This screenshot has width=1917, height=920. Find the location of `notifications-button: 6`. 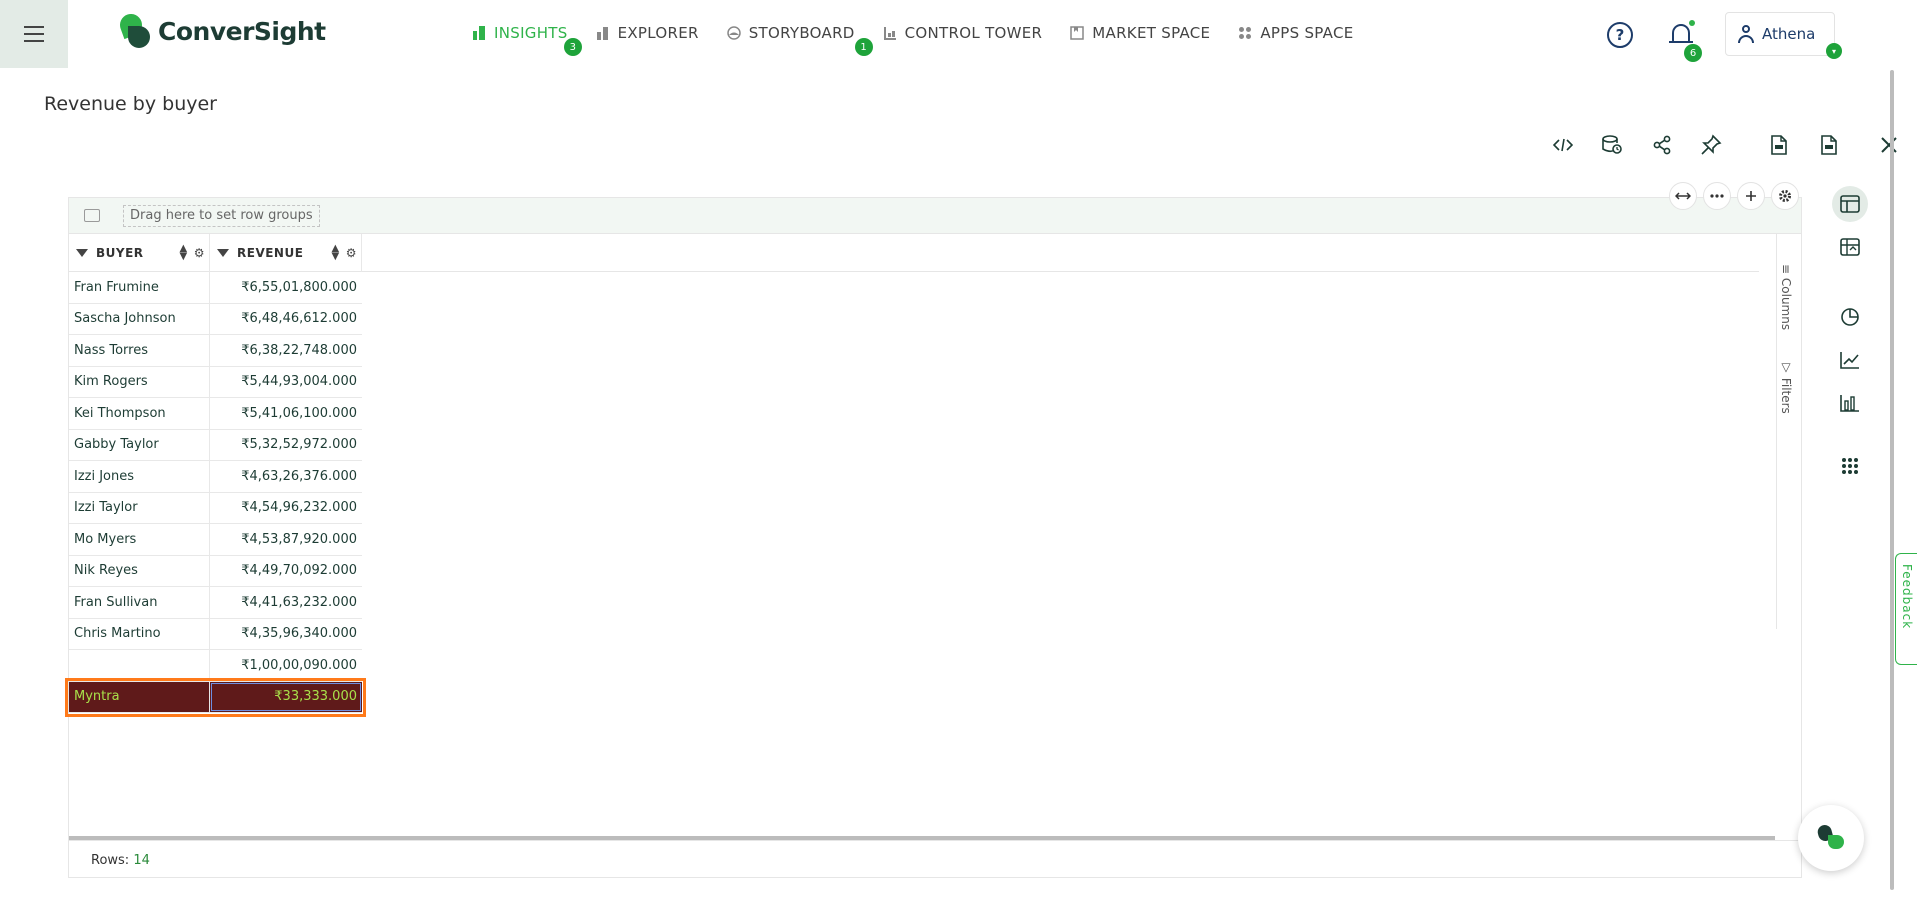

notifications-button: 6 is located at coordinates (1685, 41).